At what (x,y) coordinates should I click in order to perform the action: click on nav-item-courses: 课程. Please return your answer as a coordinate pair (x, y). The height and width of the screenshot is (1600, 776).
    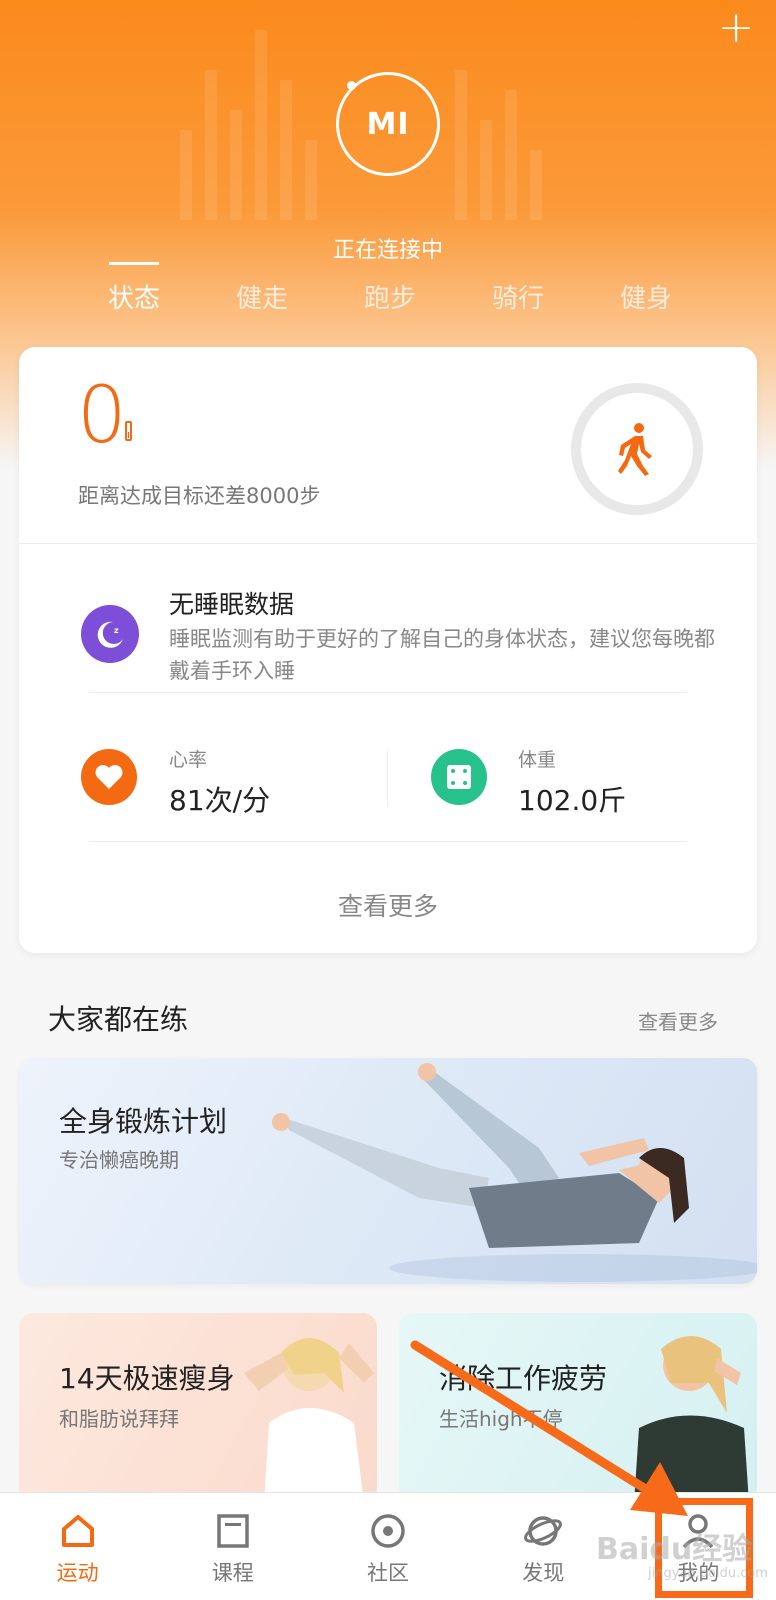
    Looking at the image, I should click on (232, 1546).